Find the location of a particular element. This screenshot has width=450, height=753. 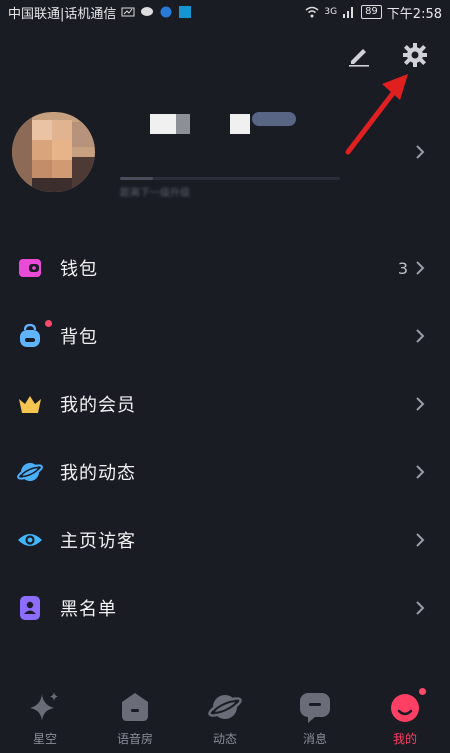

sparkle-icon is located at coordinates (44, 706).